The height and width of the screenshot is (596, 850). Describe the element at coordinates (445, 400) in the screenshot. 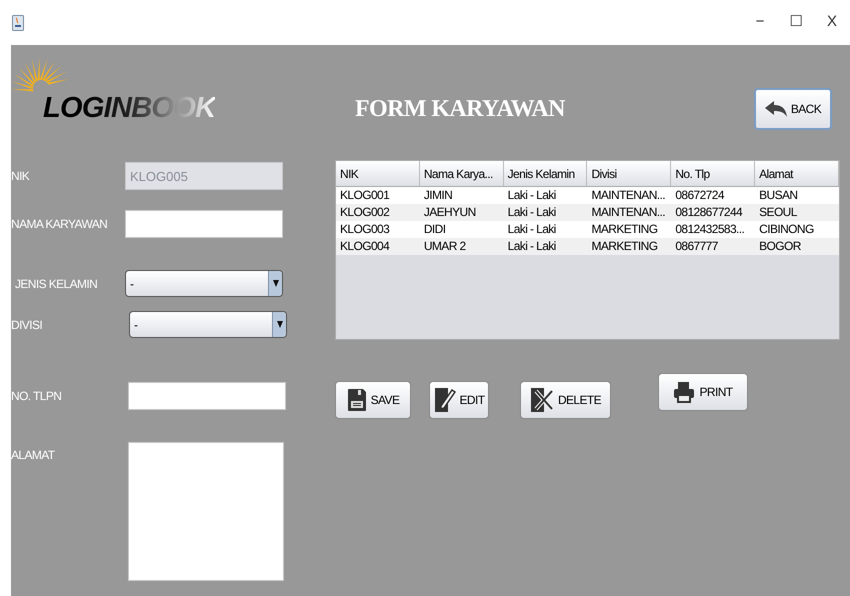

I see `document-pencil-icon` at that location.